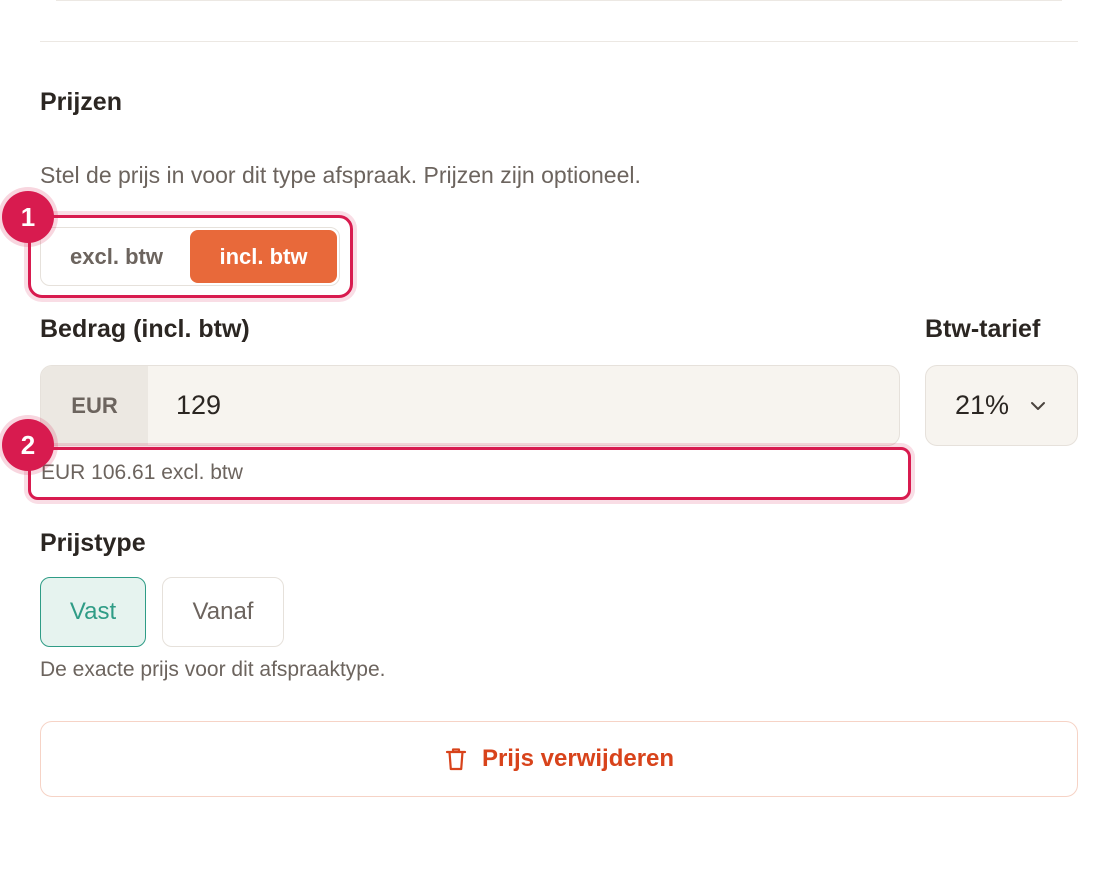 This screenshot has height=896, width=1118. I want to click on annotation-badge-1: 1, so click(28, 217).